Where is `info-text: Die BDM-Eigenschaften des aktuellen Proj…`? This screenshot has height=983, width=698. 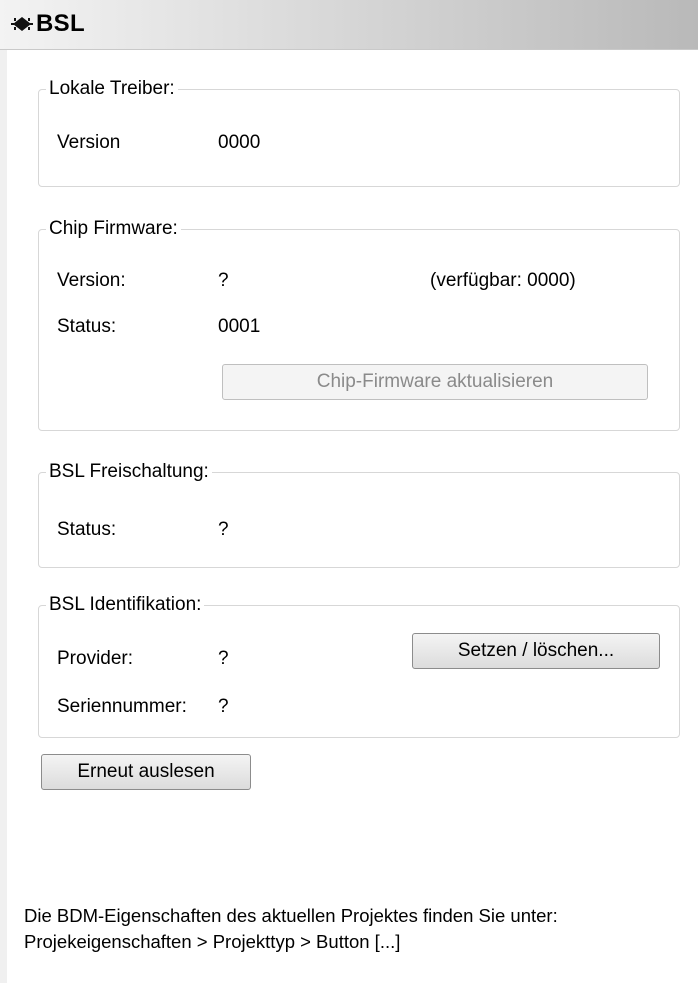
info-text: Die BDM-Eigenschaften des aktuellen Proj… is located at coordinates (291, 929).